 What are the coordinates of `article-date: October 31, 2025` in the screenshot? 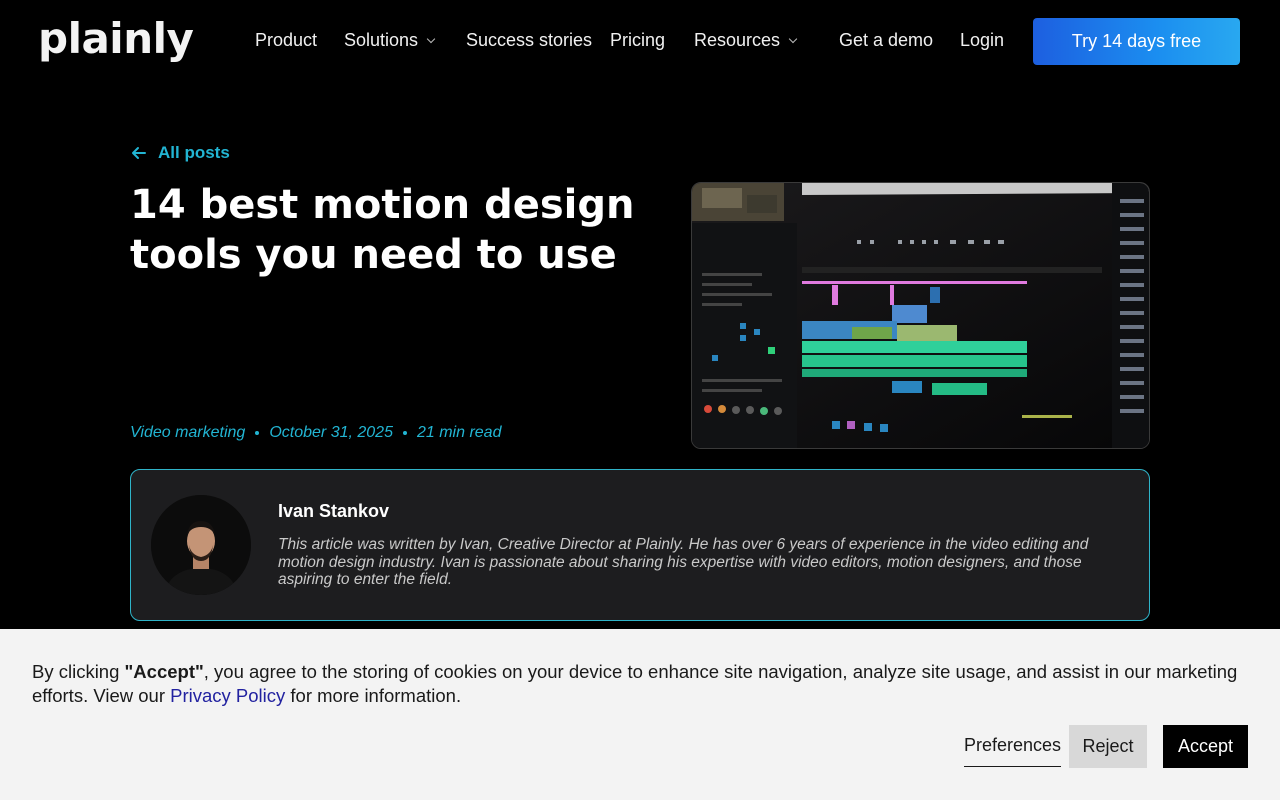 It's located at (331, 432).